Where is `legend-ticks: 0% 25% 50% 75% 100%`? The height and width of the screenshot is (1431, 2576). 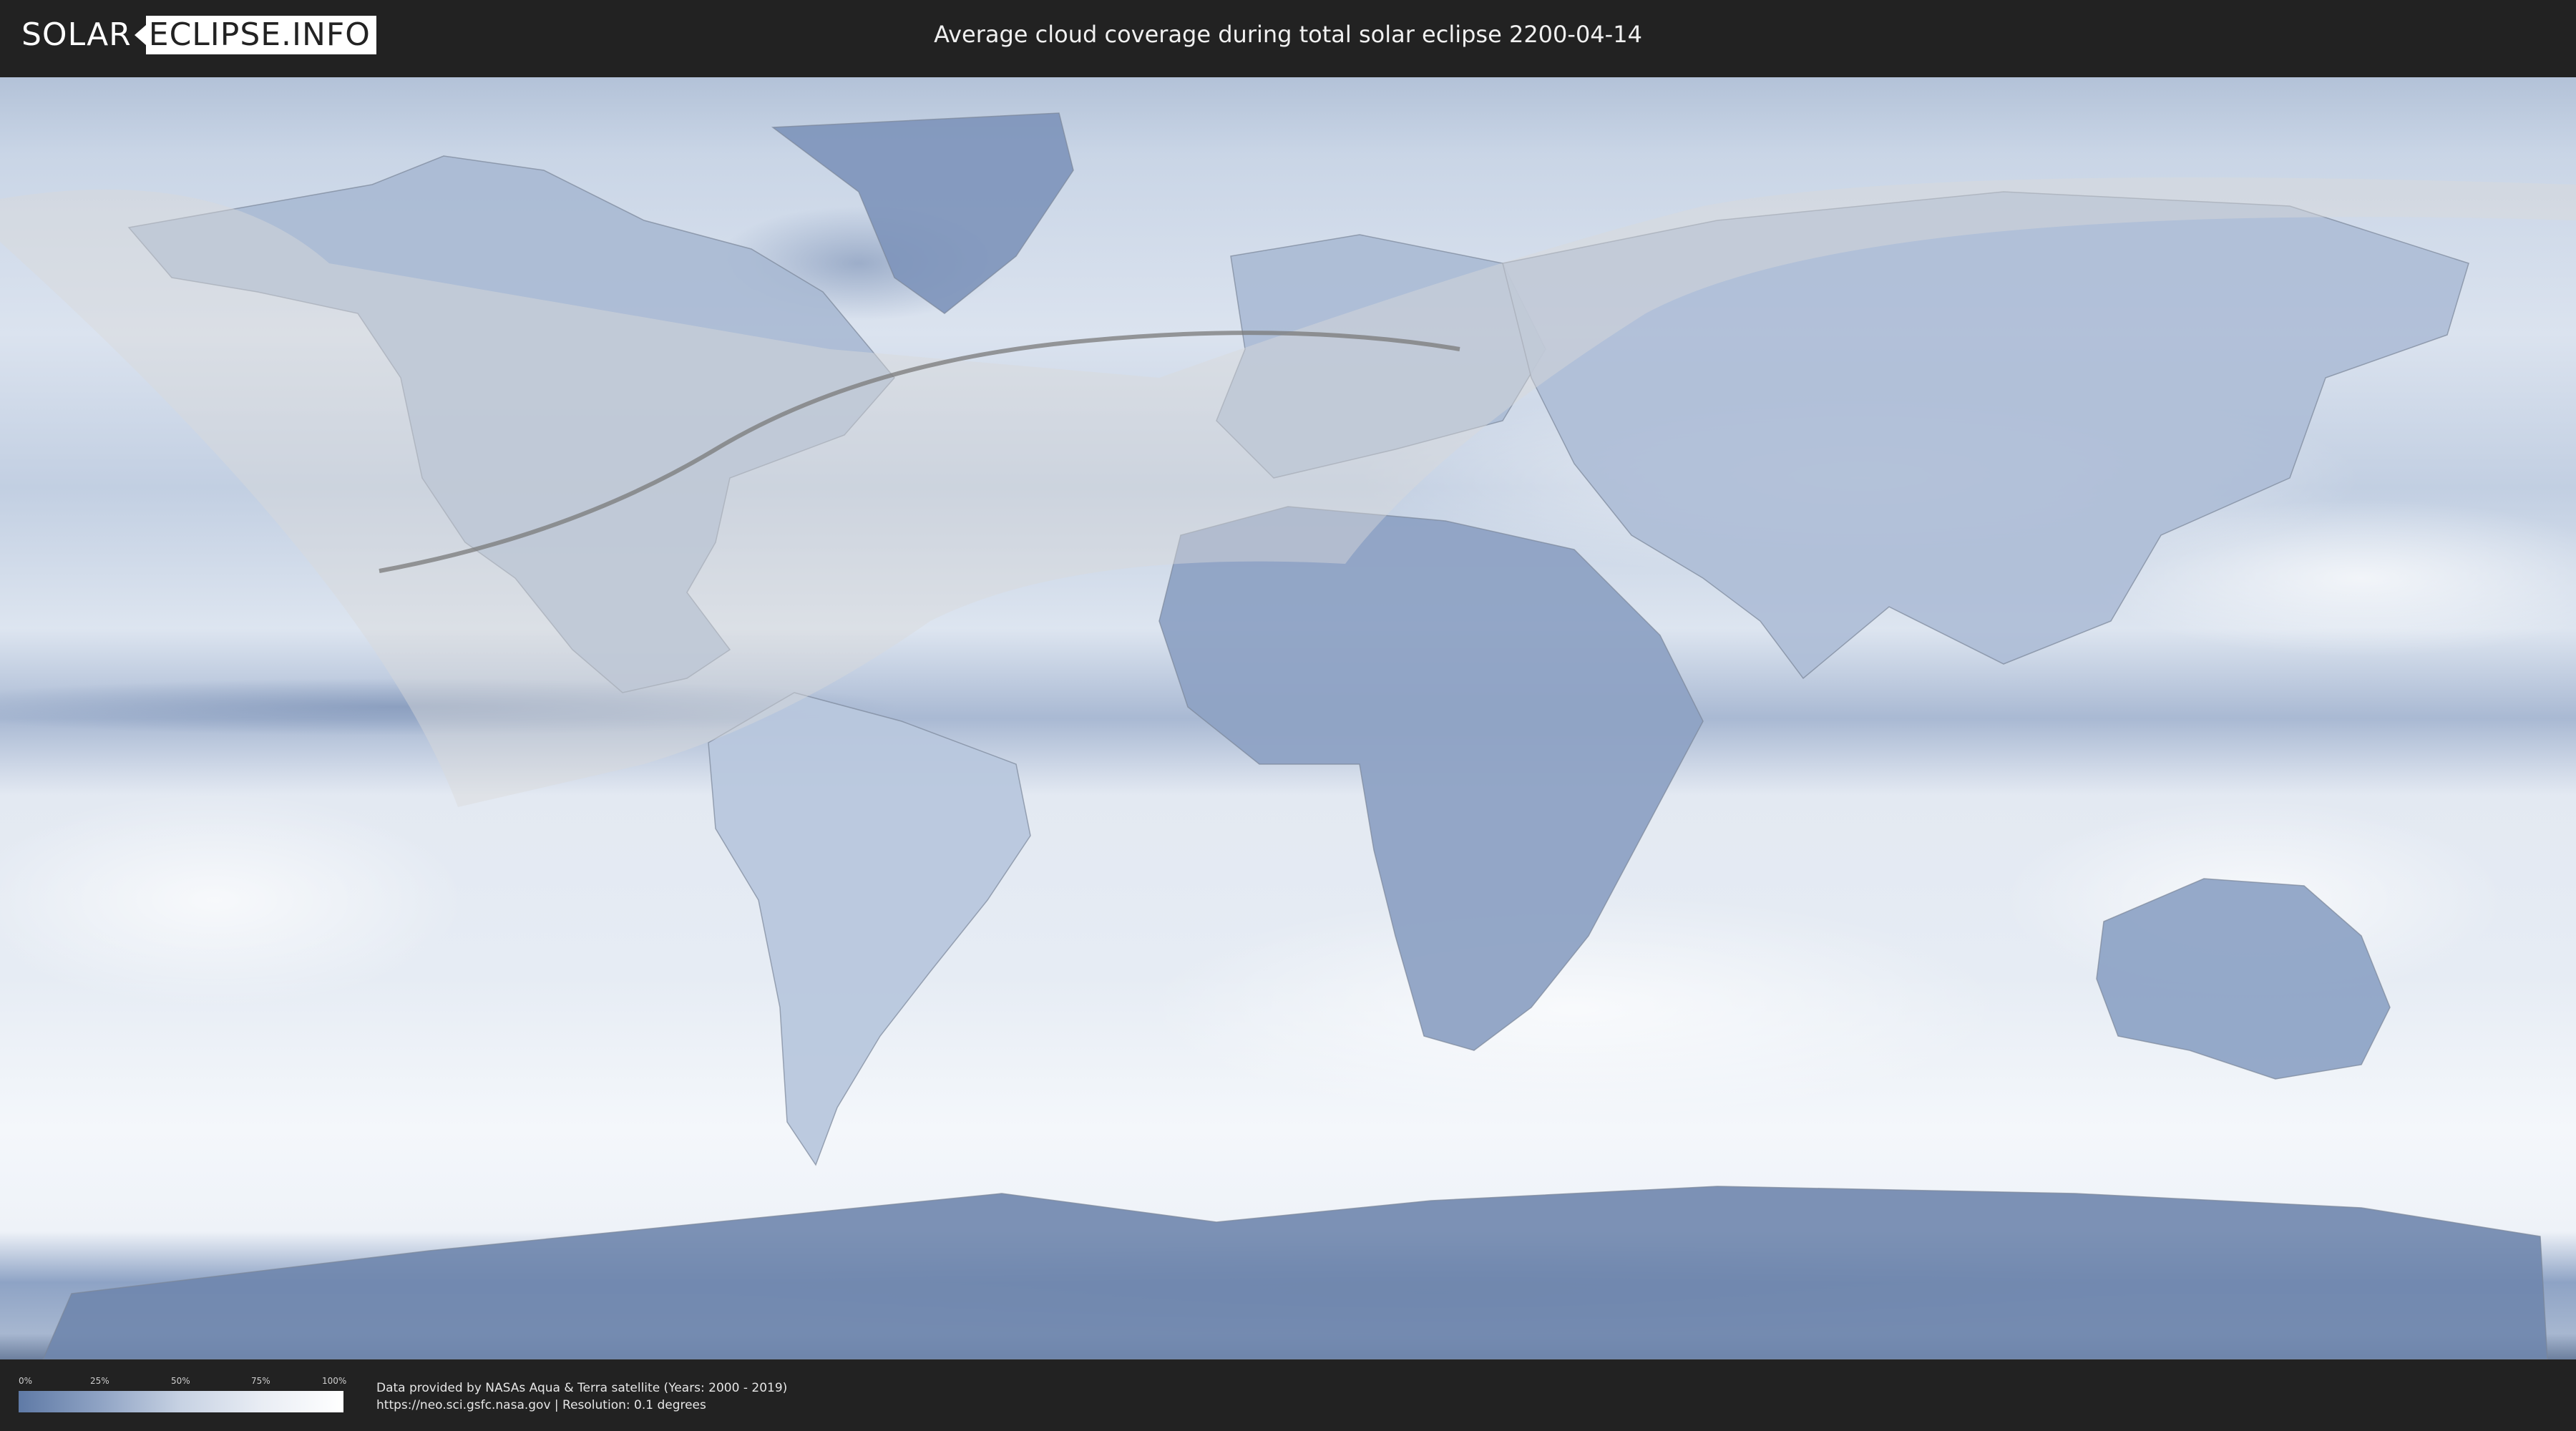 legend-ticks: 0% 25% 50% 75% 100% is located at coordinates (183, 1381).